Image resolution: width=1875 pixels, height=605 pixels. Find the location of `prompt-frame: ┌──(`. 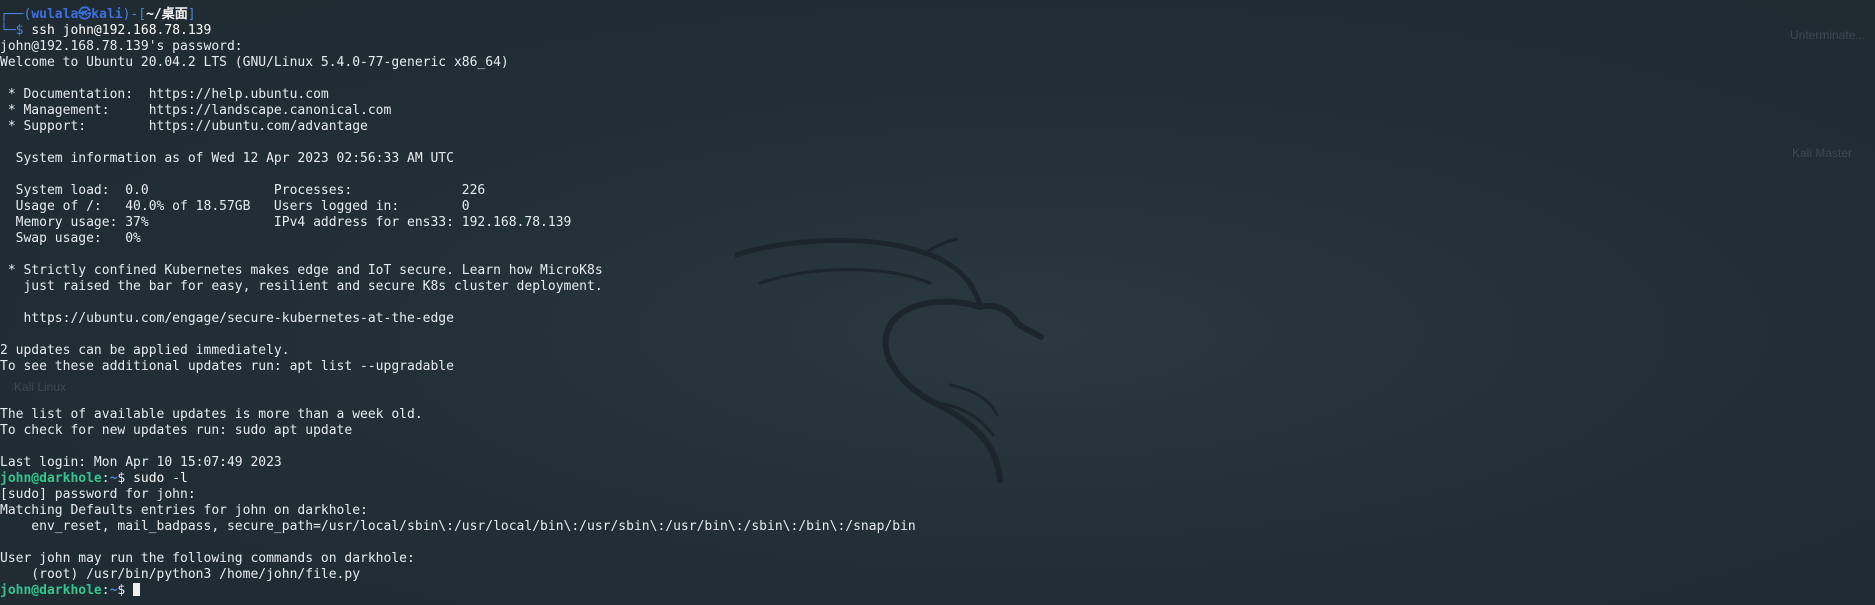

prompt-frame: ┌──( is located at coordinates (16, 14).